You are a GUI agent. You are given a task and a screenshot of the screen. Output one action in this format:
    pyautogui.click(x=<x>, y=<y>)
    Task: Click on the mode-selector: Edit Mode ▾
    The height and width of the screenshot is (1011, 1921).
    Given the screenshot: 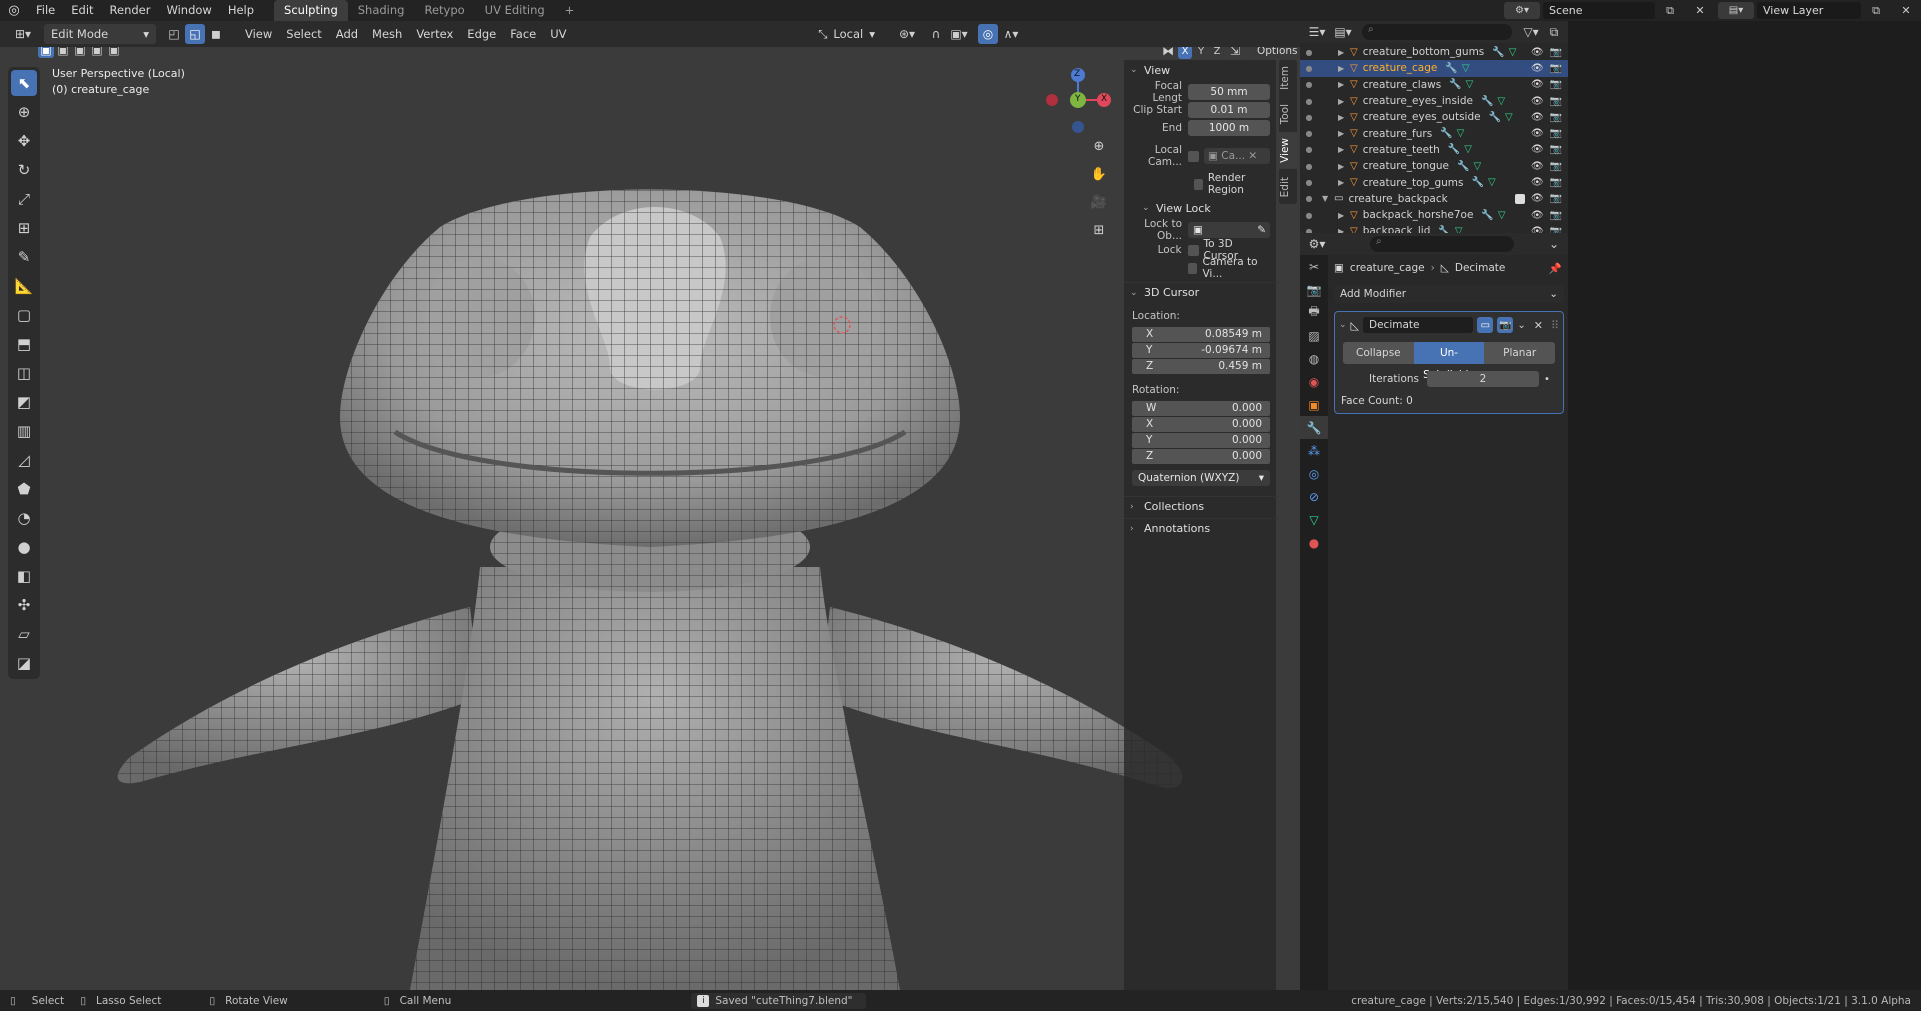 What is the action you would take?
    pyautogui.click(x=100, y=34)
    